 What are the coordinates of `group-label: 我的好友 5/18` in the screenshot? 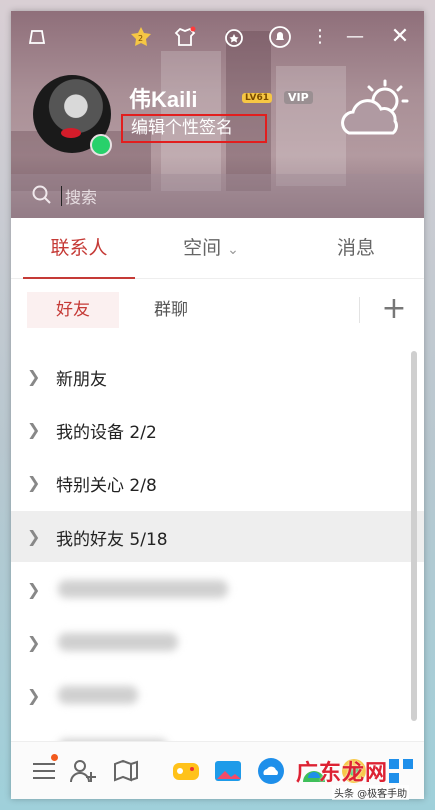 It's located at (112, 540).